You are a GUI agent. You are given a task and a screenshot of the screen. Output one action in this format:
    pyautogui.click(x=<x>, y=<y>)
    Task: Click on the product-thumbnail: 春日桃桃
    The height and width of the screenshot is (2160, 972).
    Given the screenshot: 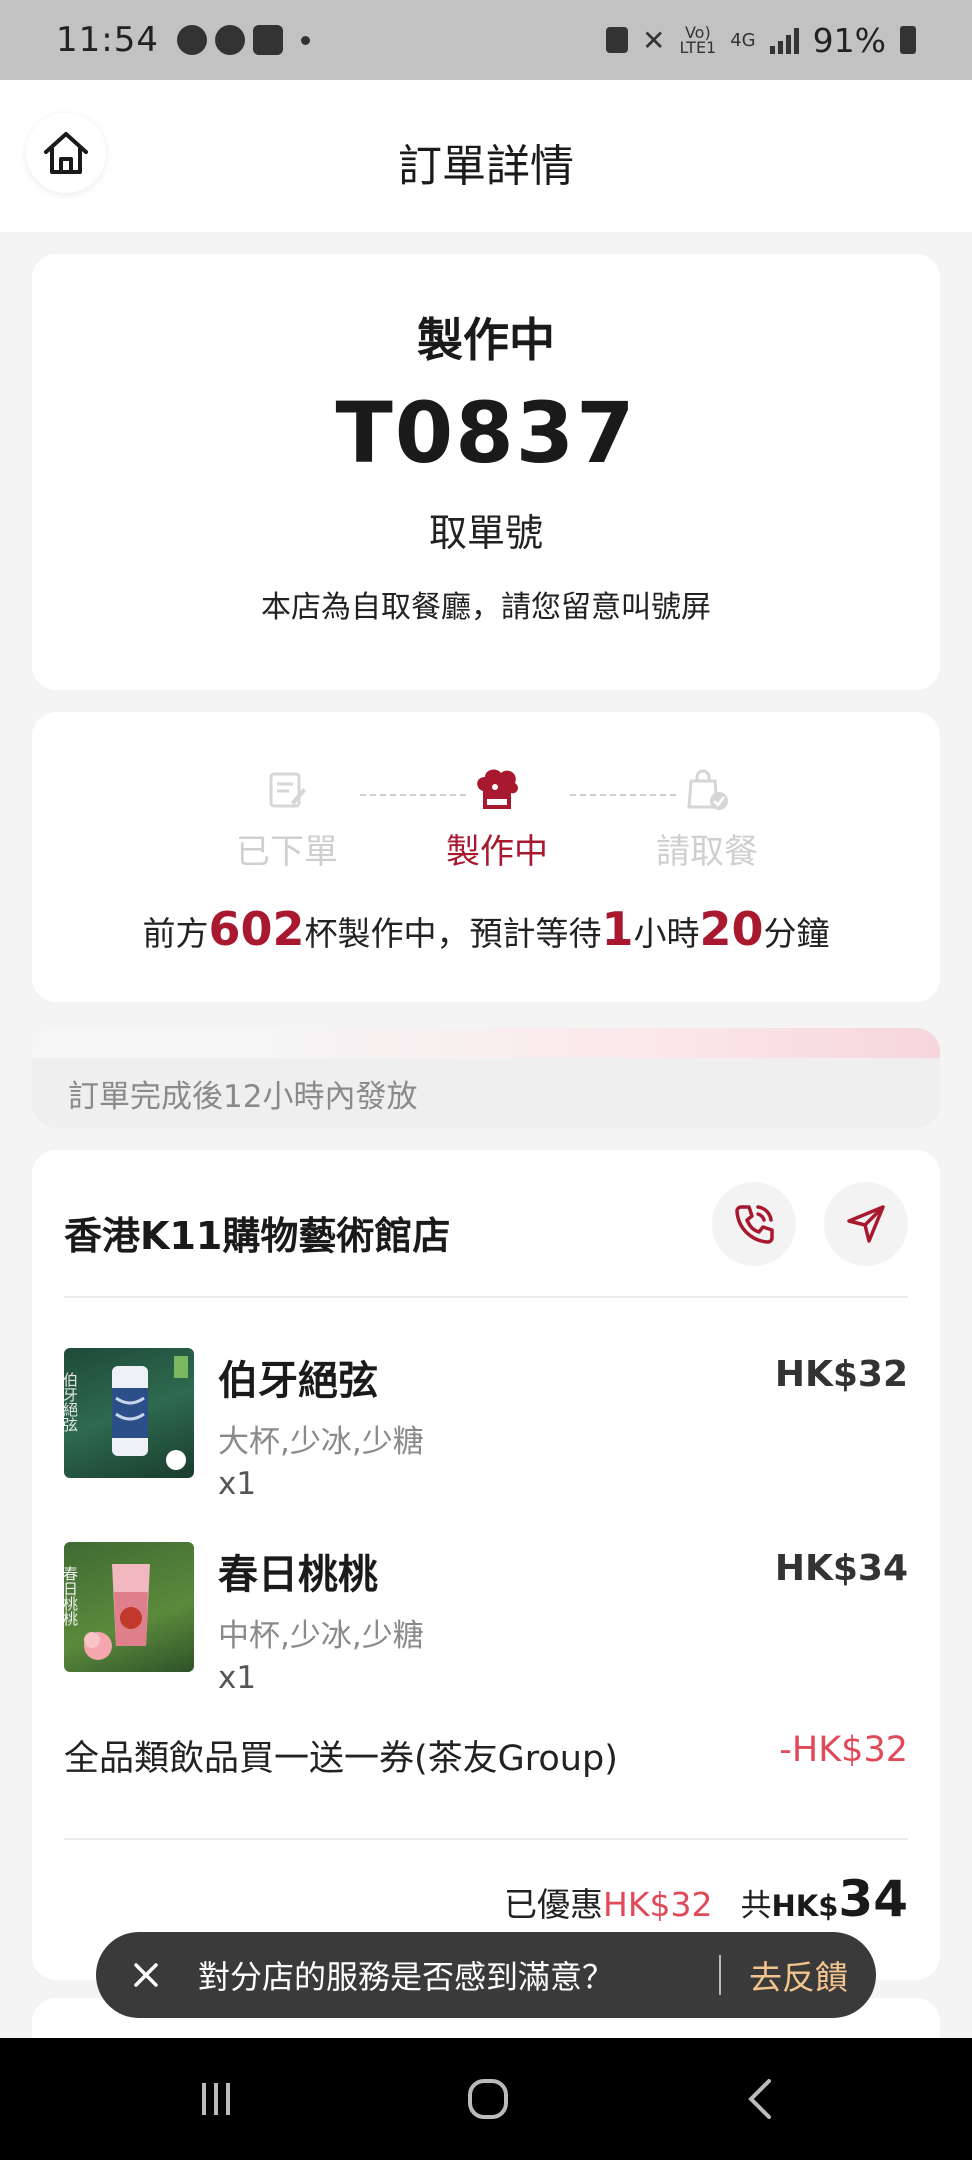 What is the action you would take?
    pyautogui.click(x=129, y=1607)
    